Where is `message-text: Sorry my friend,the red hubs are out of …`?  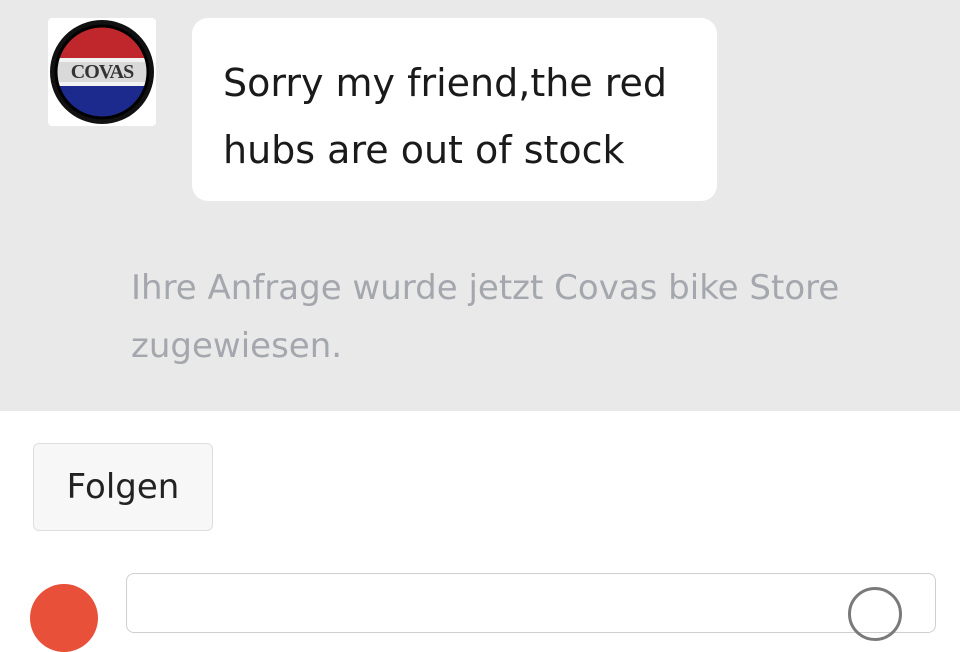
message-text: Sorry my friend,the red hubs are out of … is located at coordinates (445, 116).